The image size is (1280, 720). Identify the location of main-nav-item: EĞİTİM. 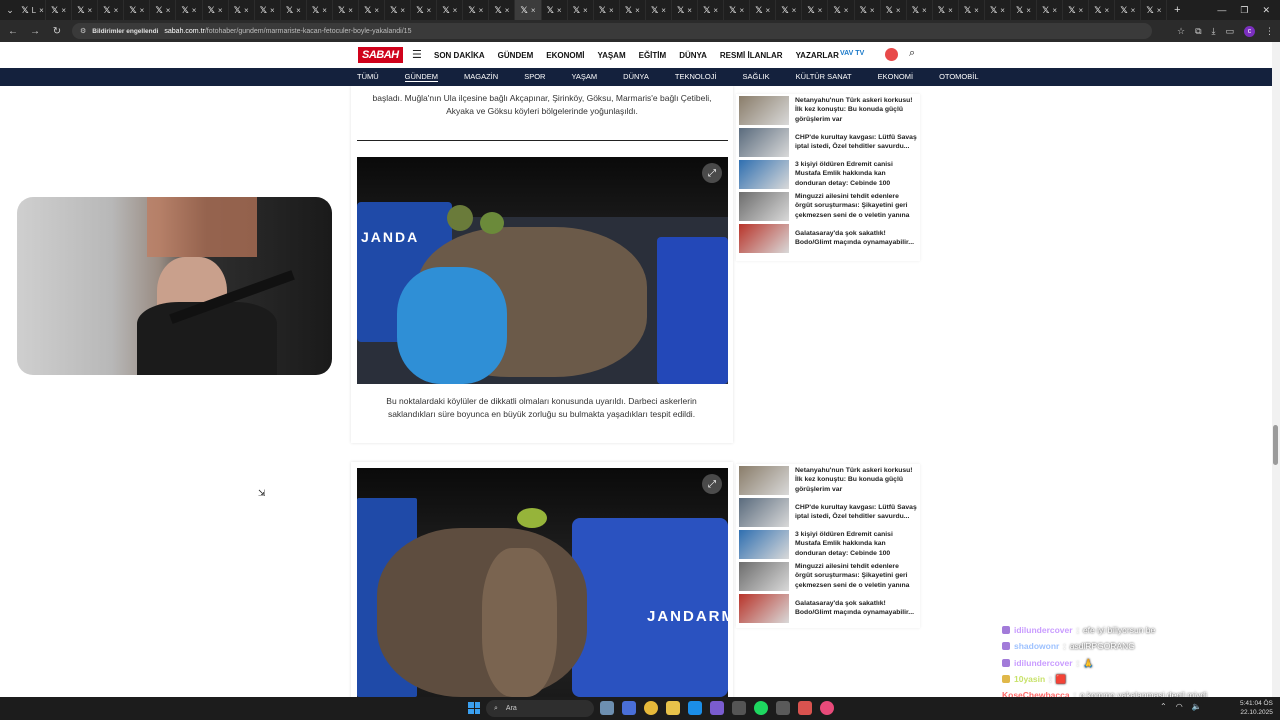
(653, 55).